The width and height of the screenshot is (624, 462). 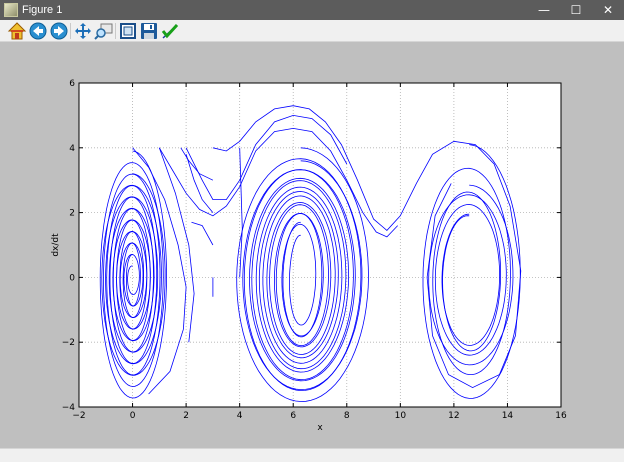 I want to click on y-tick-label: 0, so click(x=72, y=278).